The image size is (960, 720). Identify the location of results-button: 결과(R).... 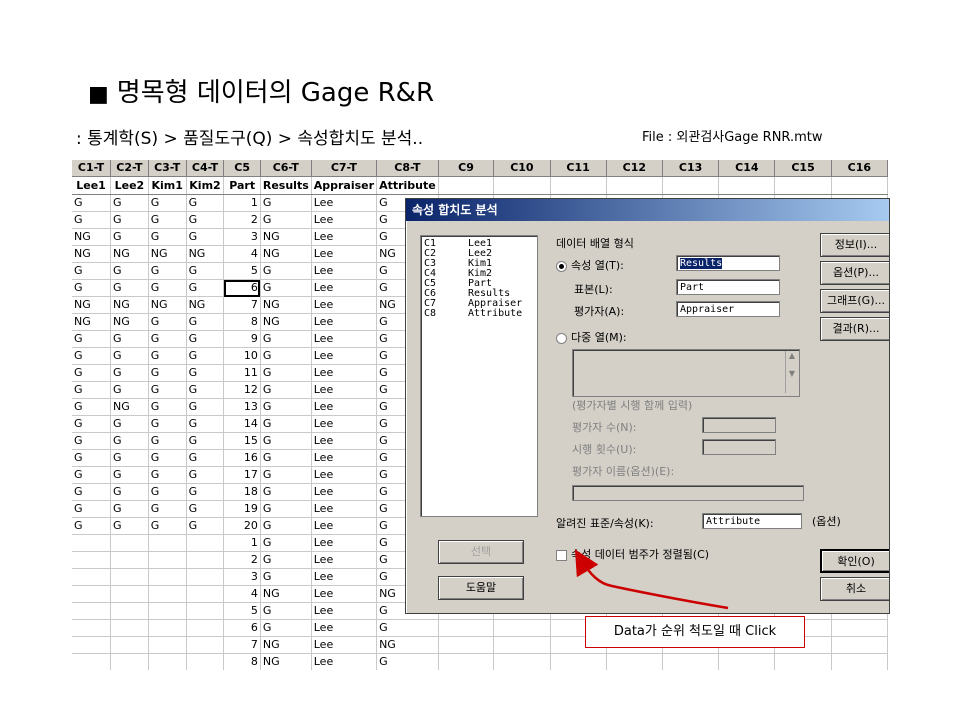
(854, 329).